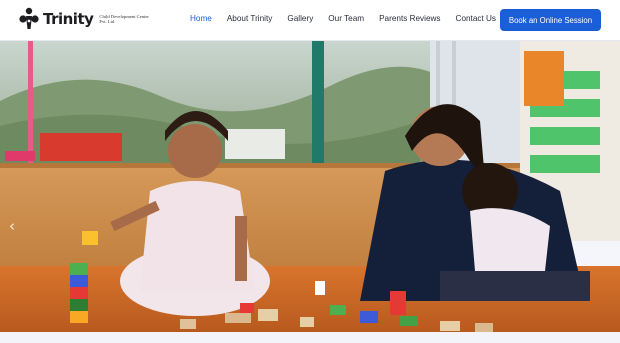 The height and width of the screenshot is (343, 620). Describe the element at coordinates (300, 18) in the screenshot. I see `nav-gallery: Gallery` at that location.